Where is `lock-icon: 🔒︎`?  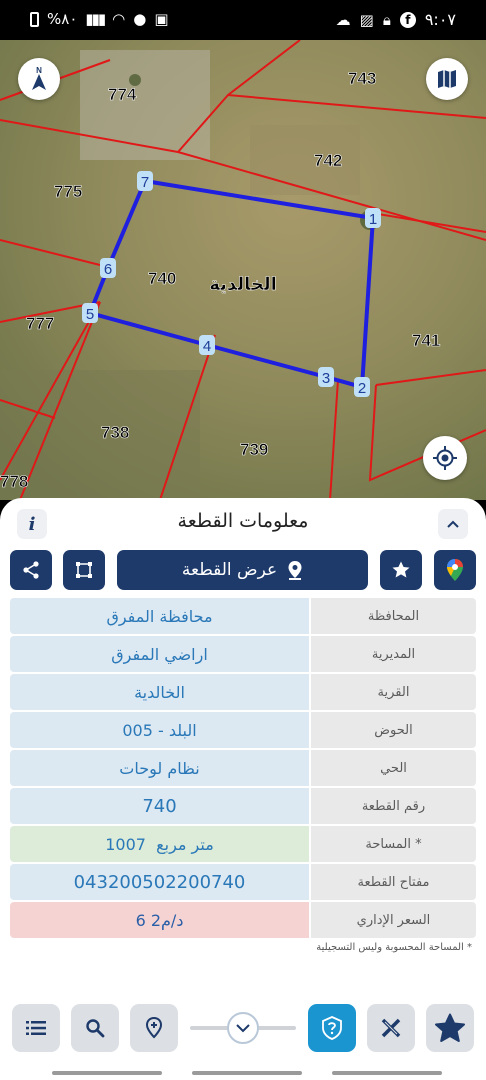
lock-icon: 🔒︎ is located at coordinates (386, 19).